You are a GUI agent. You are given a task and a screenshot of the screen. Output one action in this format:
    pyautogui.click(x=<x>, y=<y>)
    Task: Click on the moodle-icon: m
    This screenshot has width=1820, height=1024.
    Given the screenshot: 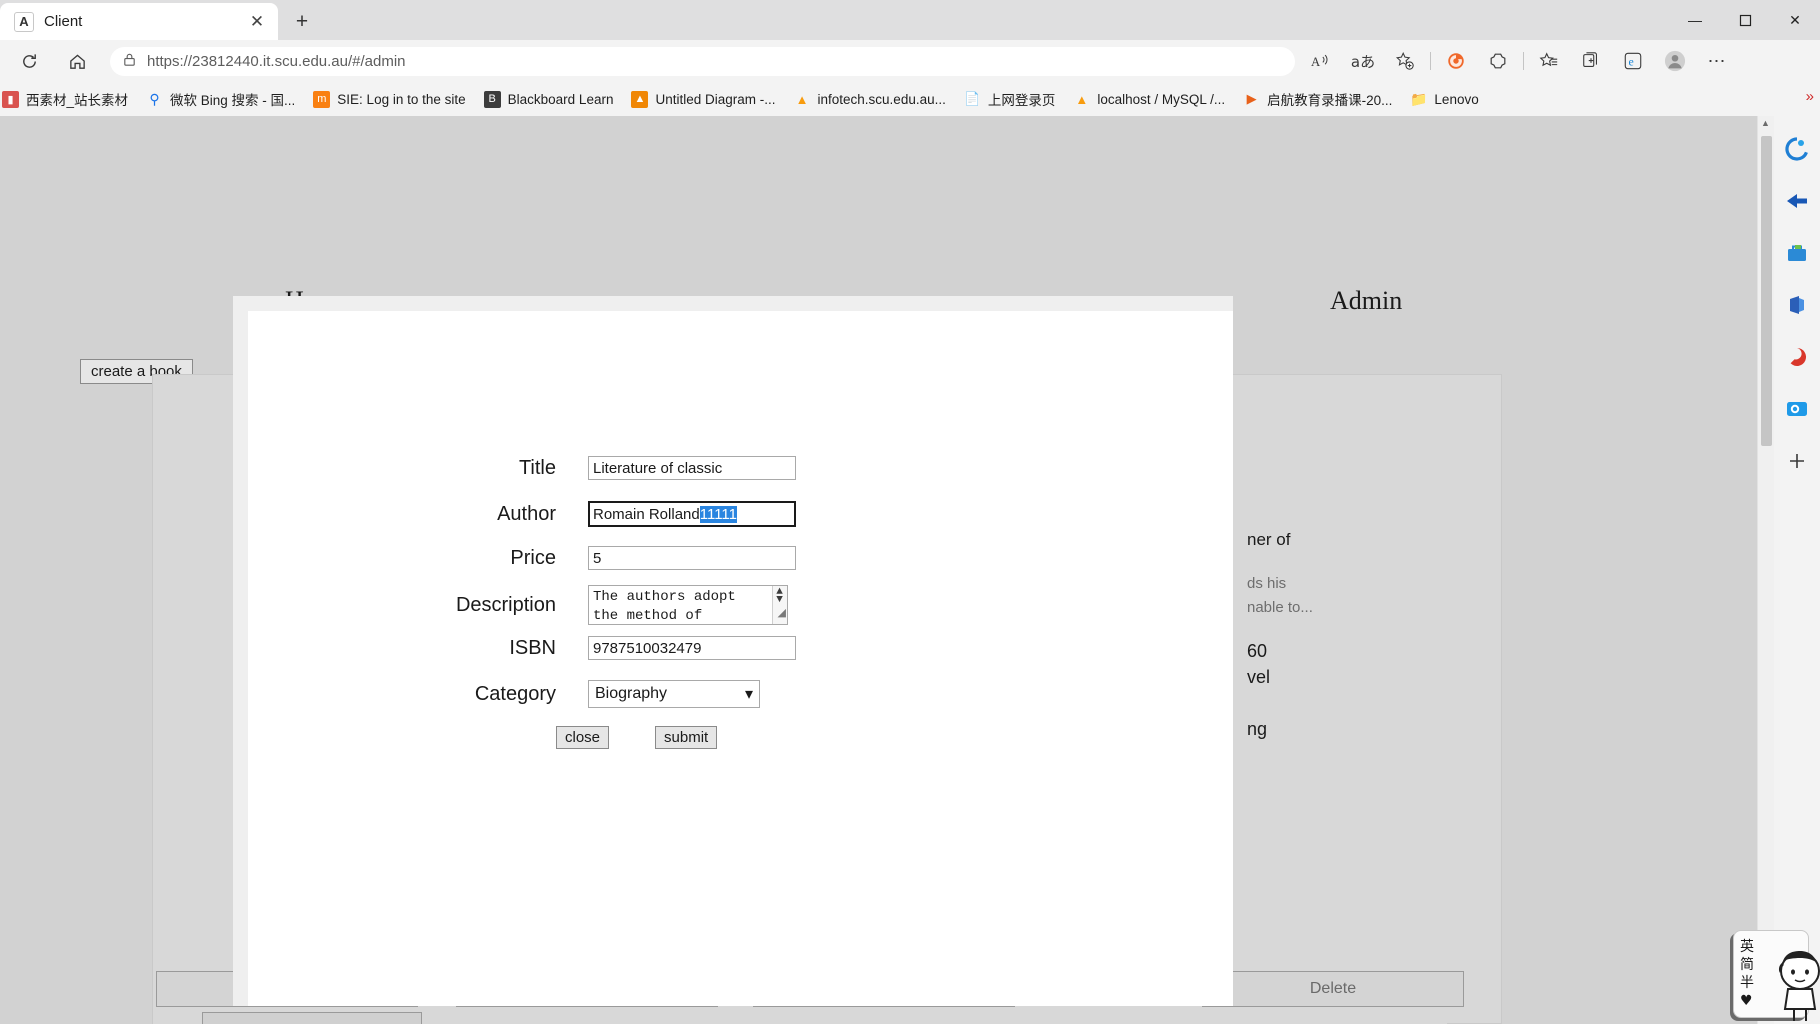 What is the action you would take?
    pyautogui.click(x=322, y=99)
    